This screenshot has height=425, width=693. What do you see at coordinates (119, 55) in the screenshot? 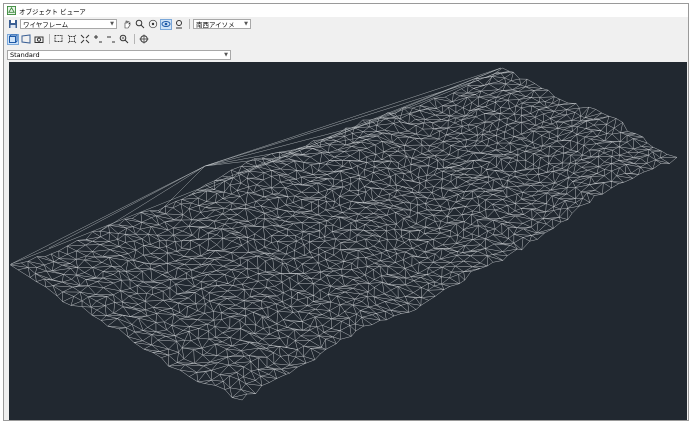
I see `view-preset-dropdown: Standard ▼` at bounding box center [119, 55].